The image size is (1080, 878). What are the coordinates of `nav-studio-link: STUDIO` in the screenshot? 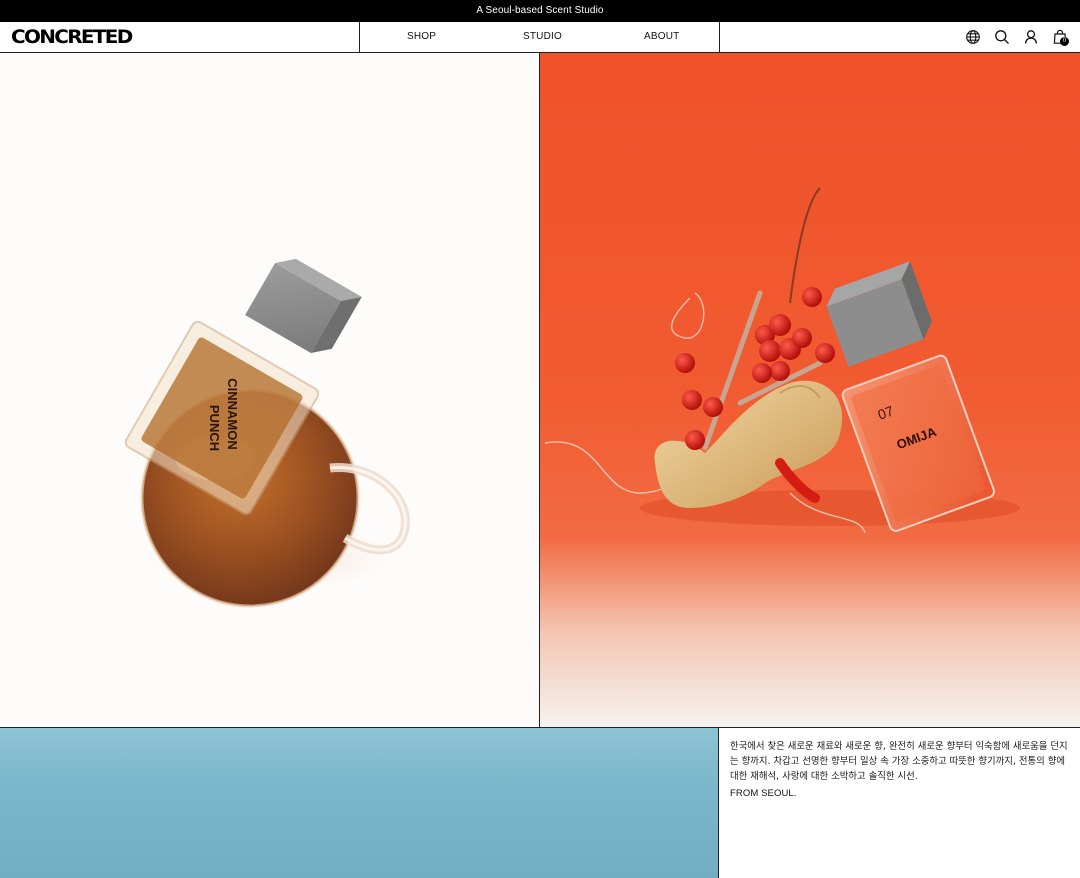 It's located at (542, 37).